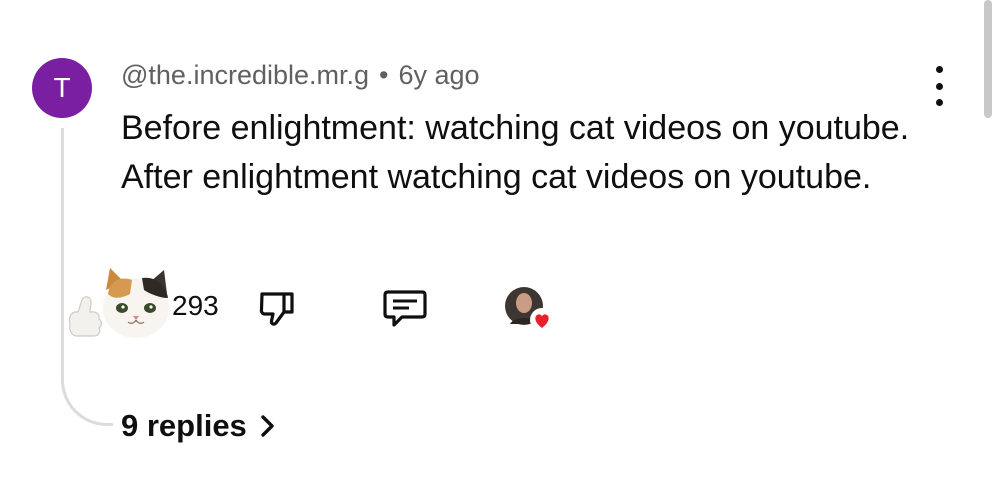  I want to click on reply-button, so click(405, 308).